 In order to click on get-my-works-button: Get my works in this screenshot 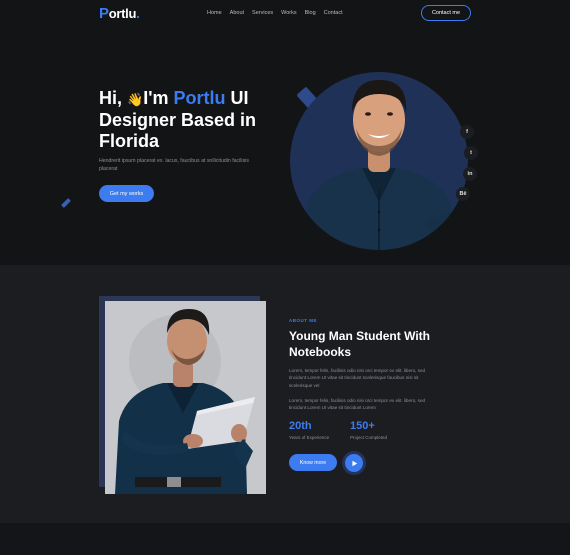, I will do `click(126, 193)`.